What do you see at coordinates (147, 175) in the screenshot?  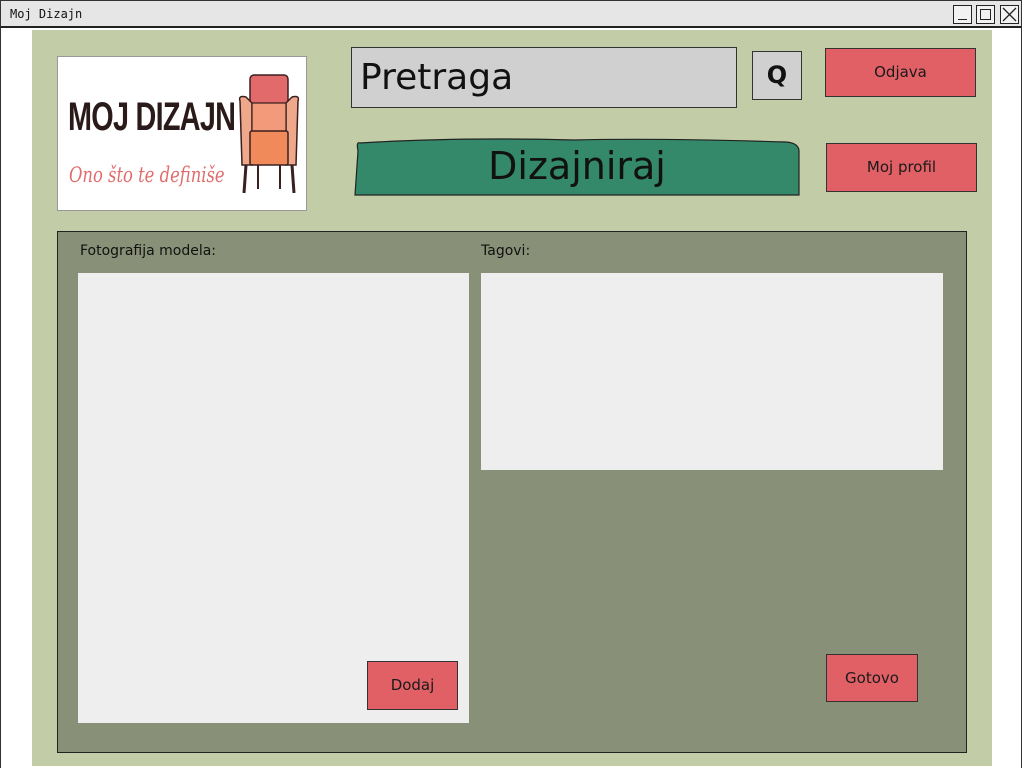 I see `logo-tagline: Ono što te definiše` at bounding box center [147, 175].